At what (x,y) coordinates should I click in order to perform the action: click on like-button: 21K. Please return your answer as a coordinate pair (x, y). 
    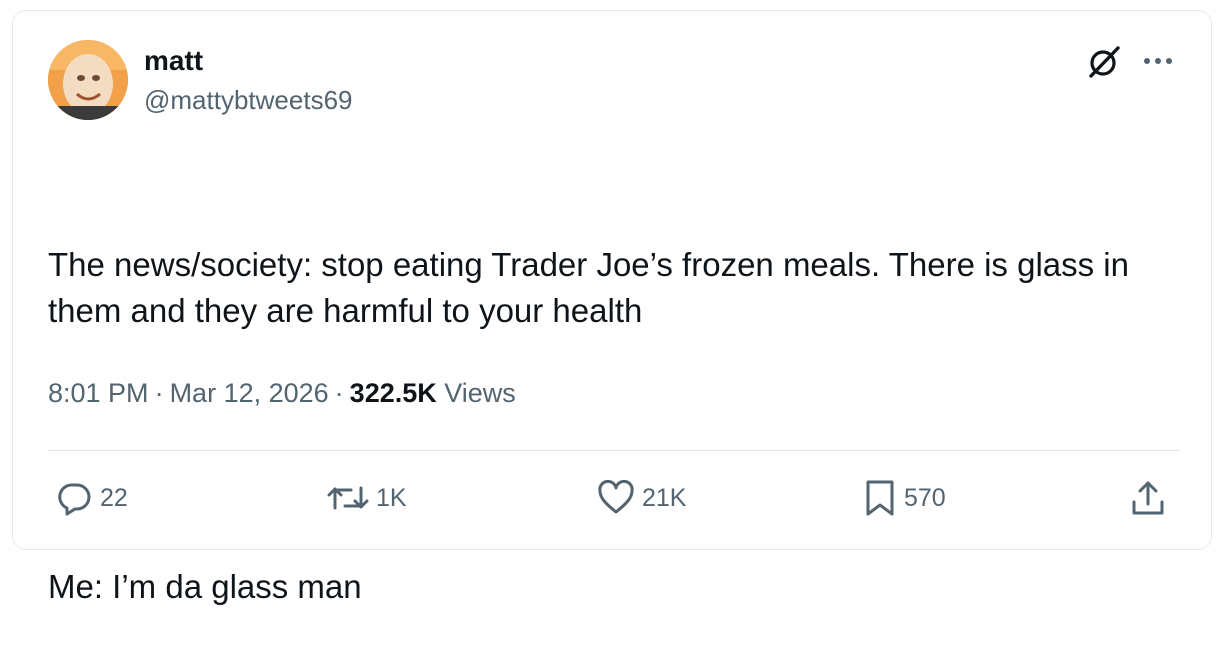
    Looking at the image, I should click on (641, 498).